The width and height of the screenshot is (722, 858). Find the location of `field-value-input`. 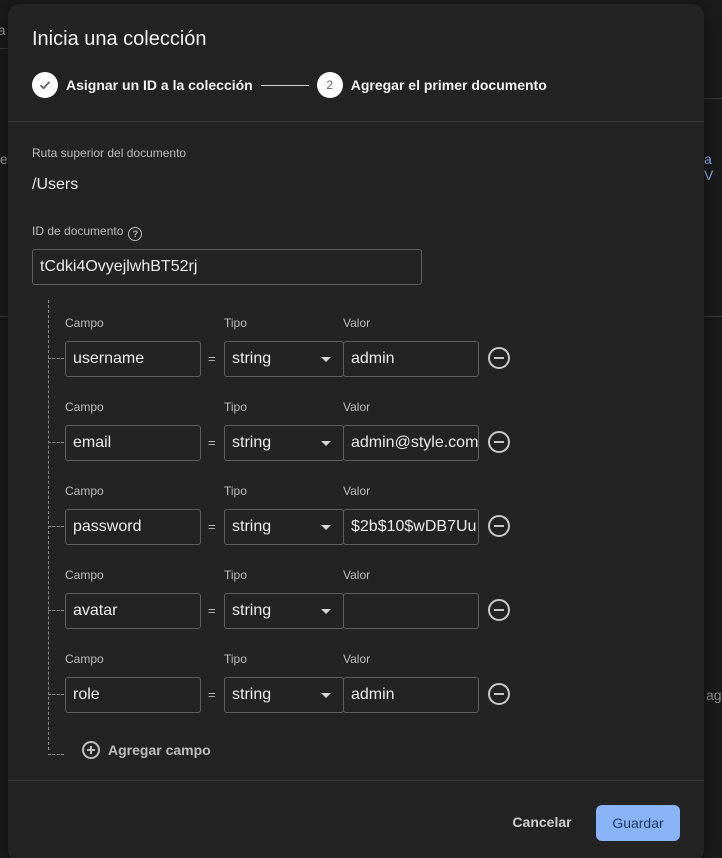

field-value-input is located at coordinates (411, 611).